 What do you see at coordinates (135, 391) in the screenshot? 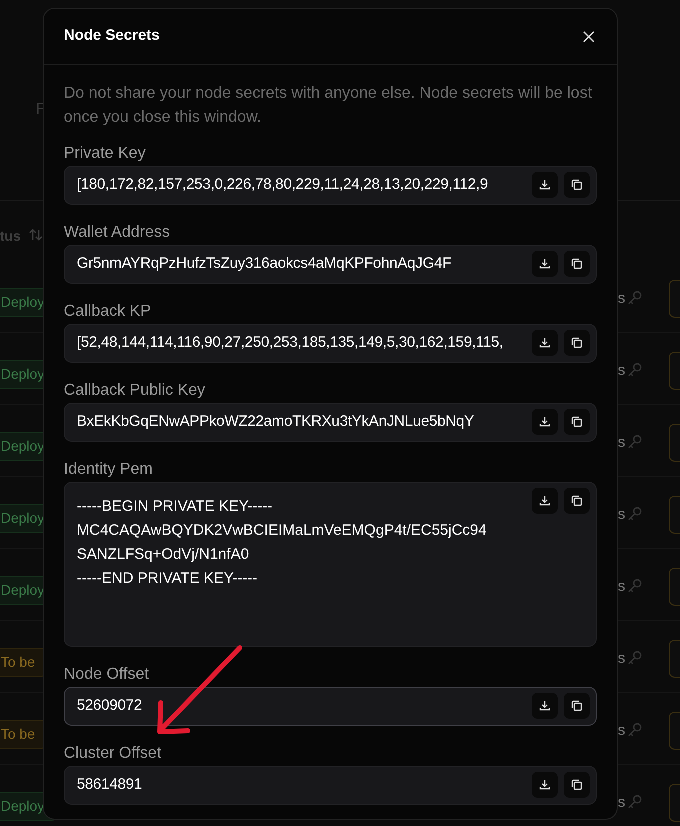
I see `field-label: Callback Public Key` at bounding box center [135, 391].